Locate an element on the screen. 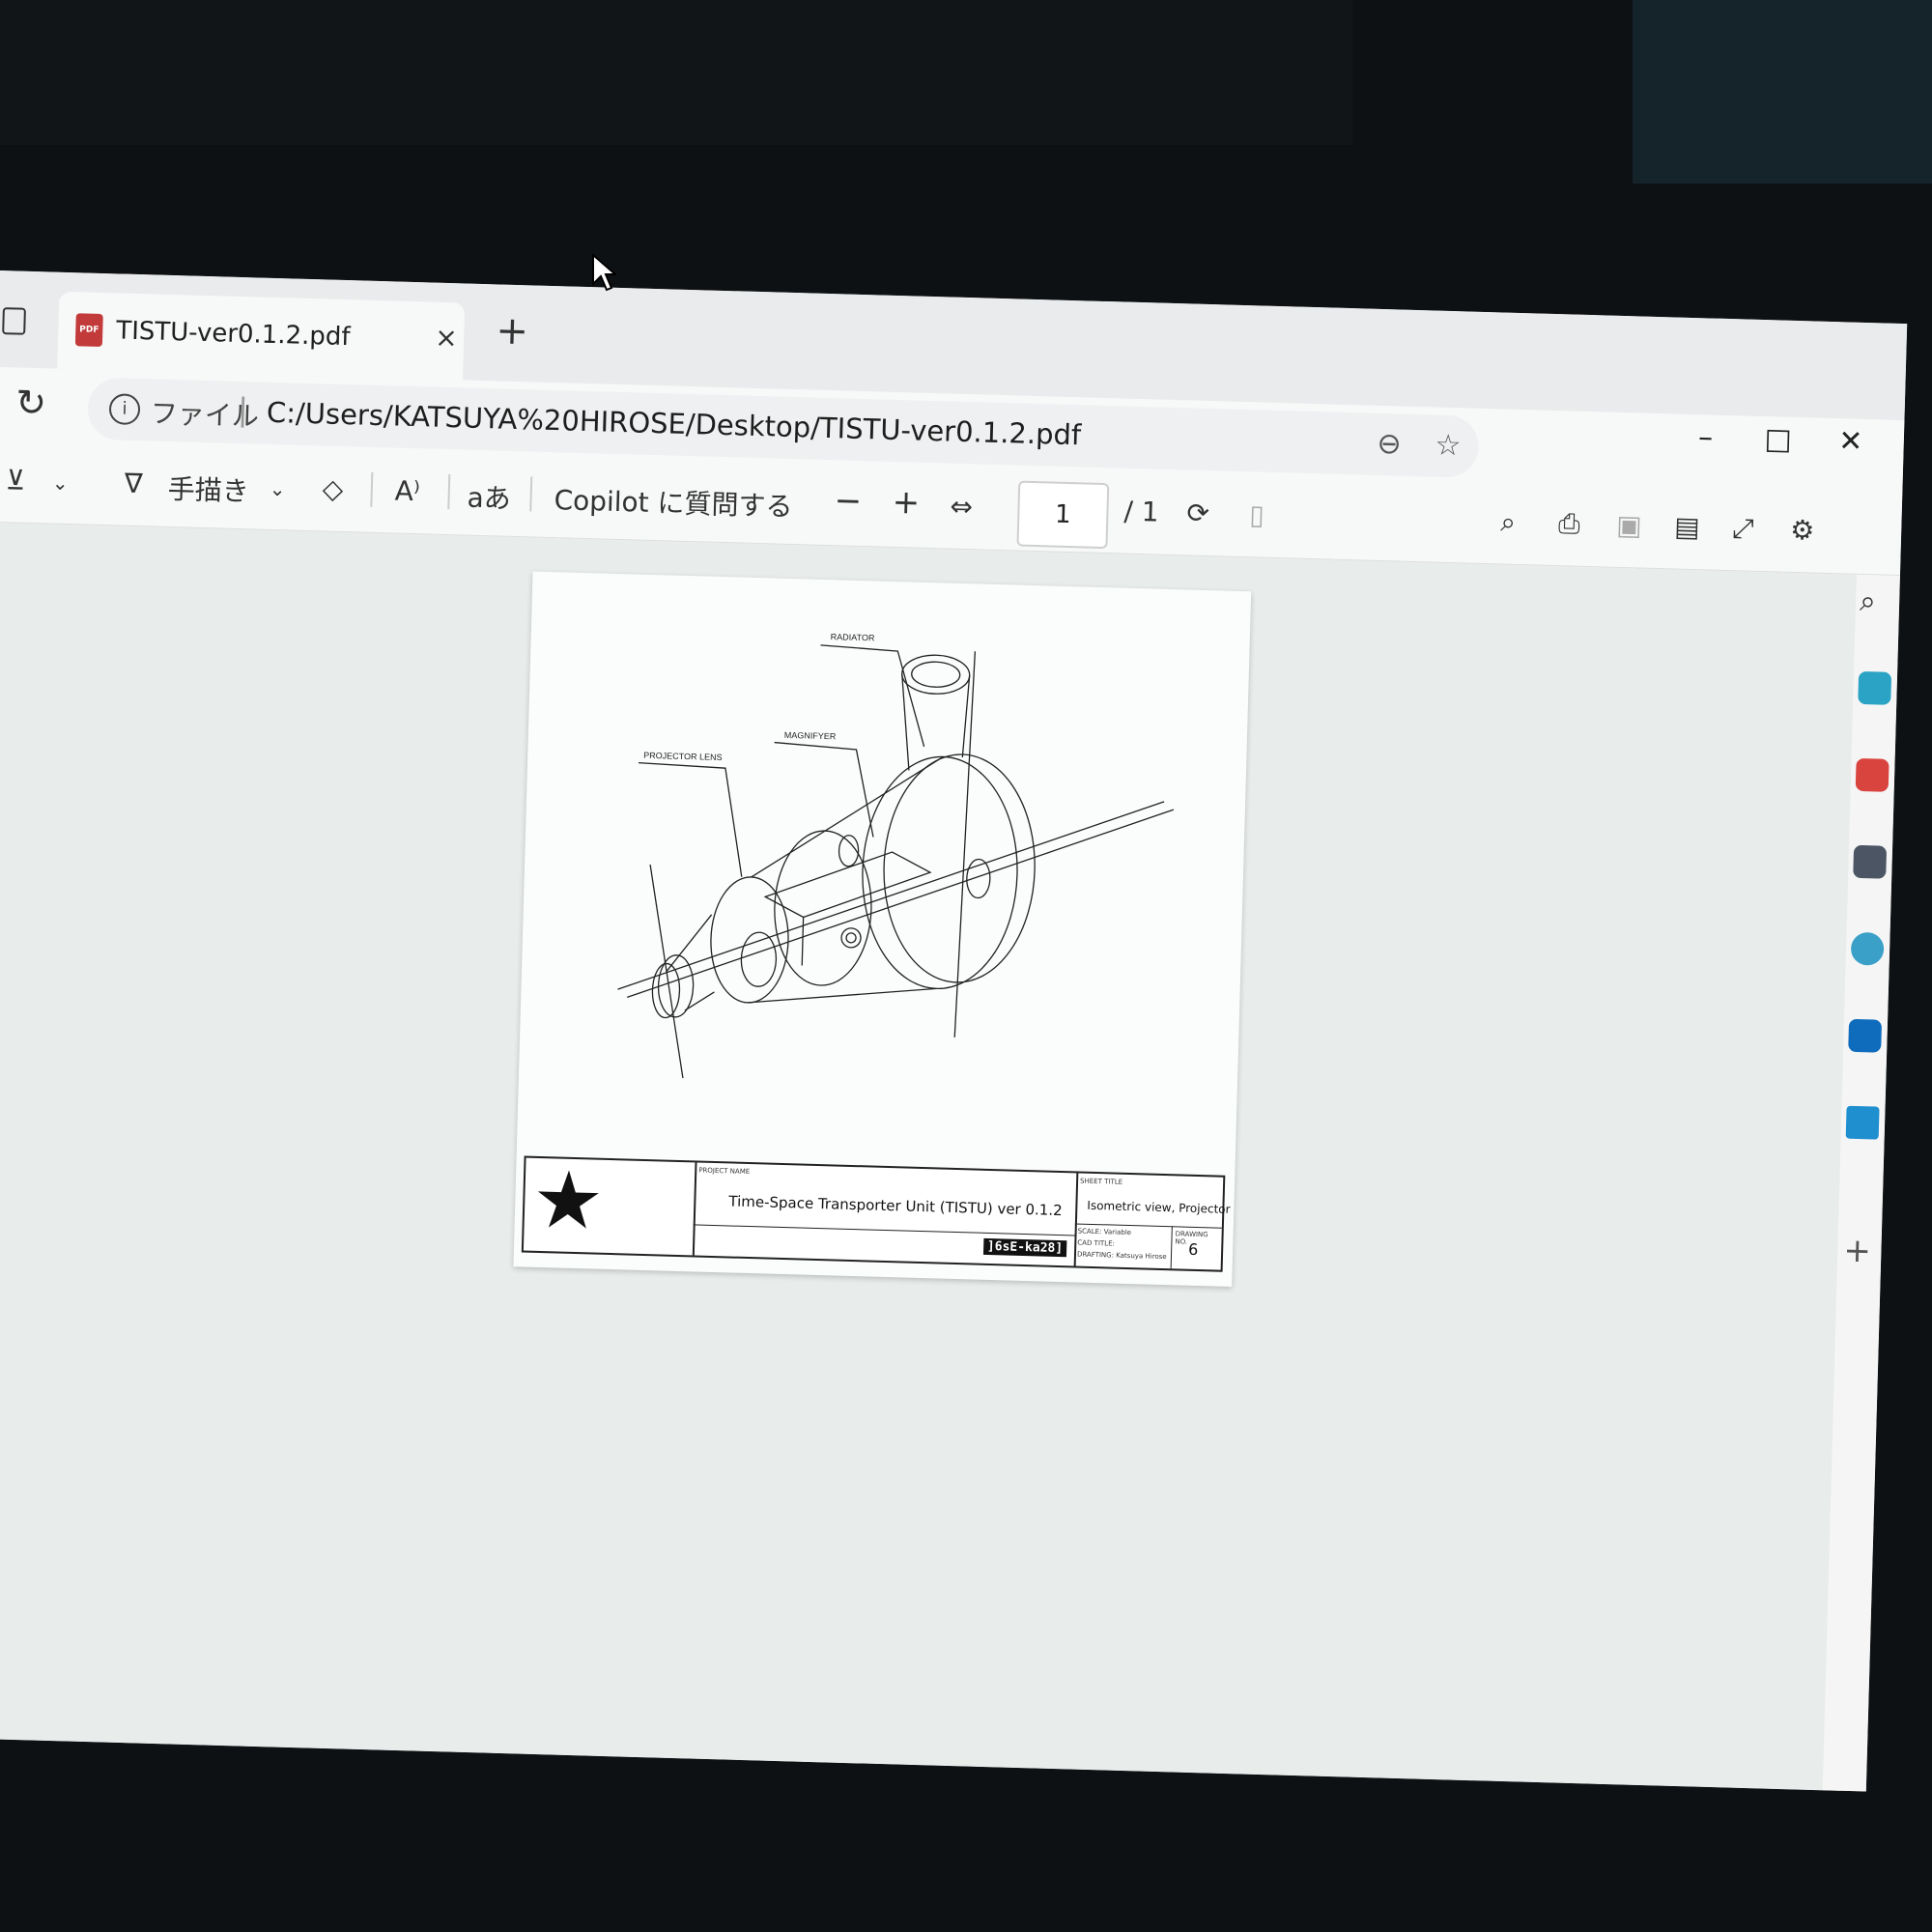  save-as-icon: ▤ is located at coordinates (1687, 527).